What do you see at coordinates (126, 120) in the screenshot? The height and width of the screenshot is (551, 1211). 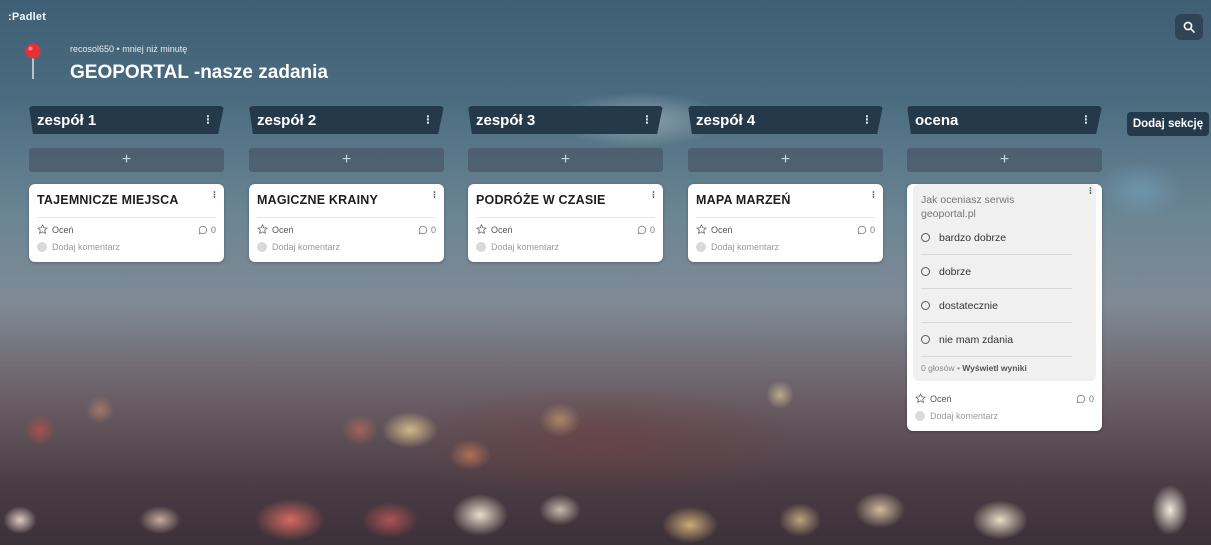 I see `section-header: zespół 1 ⁝` at bounding box center [126, 120].